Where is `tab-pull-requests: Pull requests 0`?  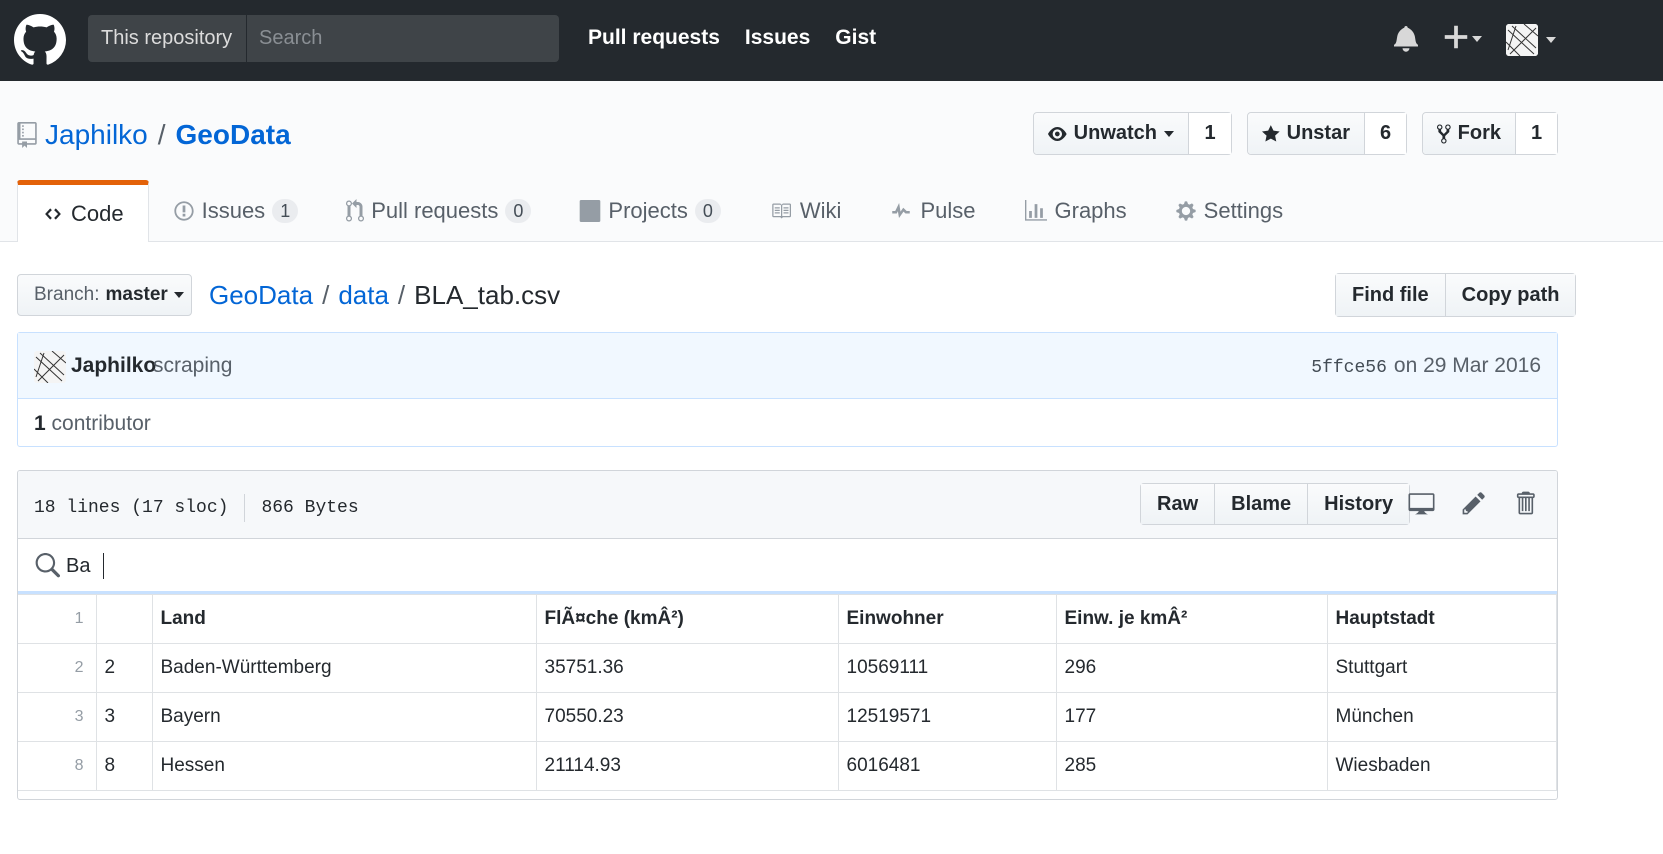
tab-pull-requests: Pull requests 0 is located at coordinates (438, 211).